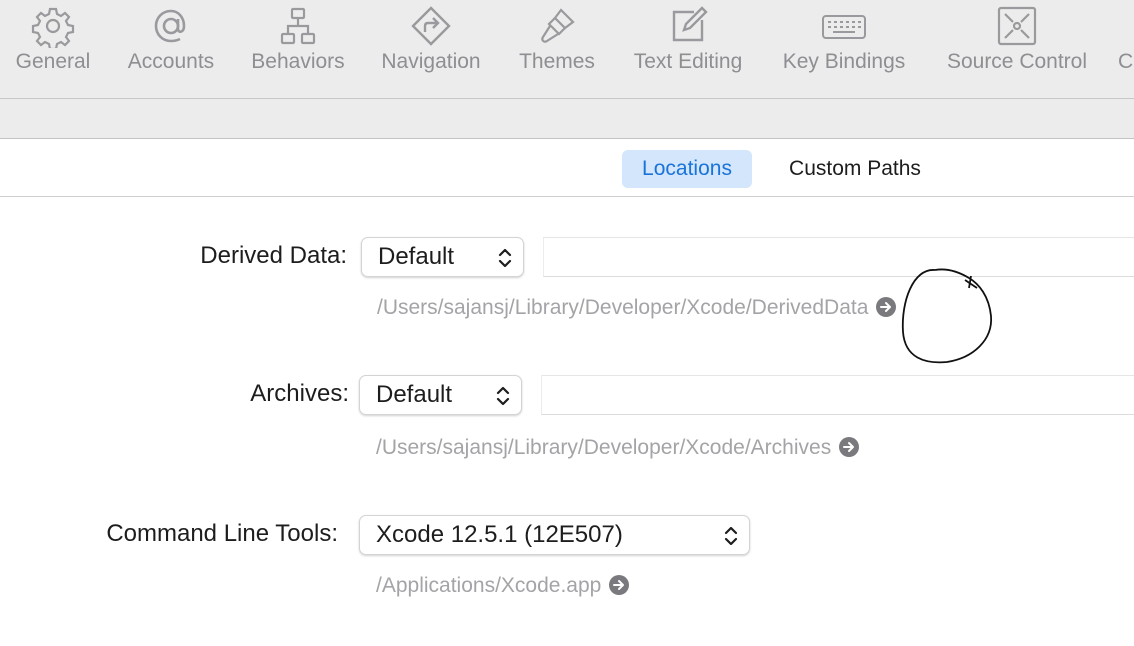 The image size is (1134, 646). I want to click on derived-data-custom-field, so click(838, 257).